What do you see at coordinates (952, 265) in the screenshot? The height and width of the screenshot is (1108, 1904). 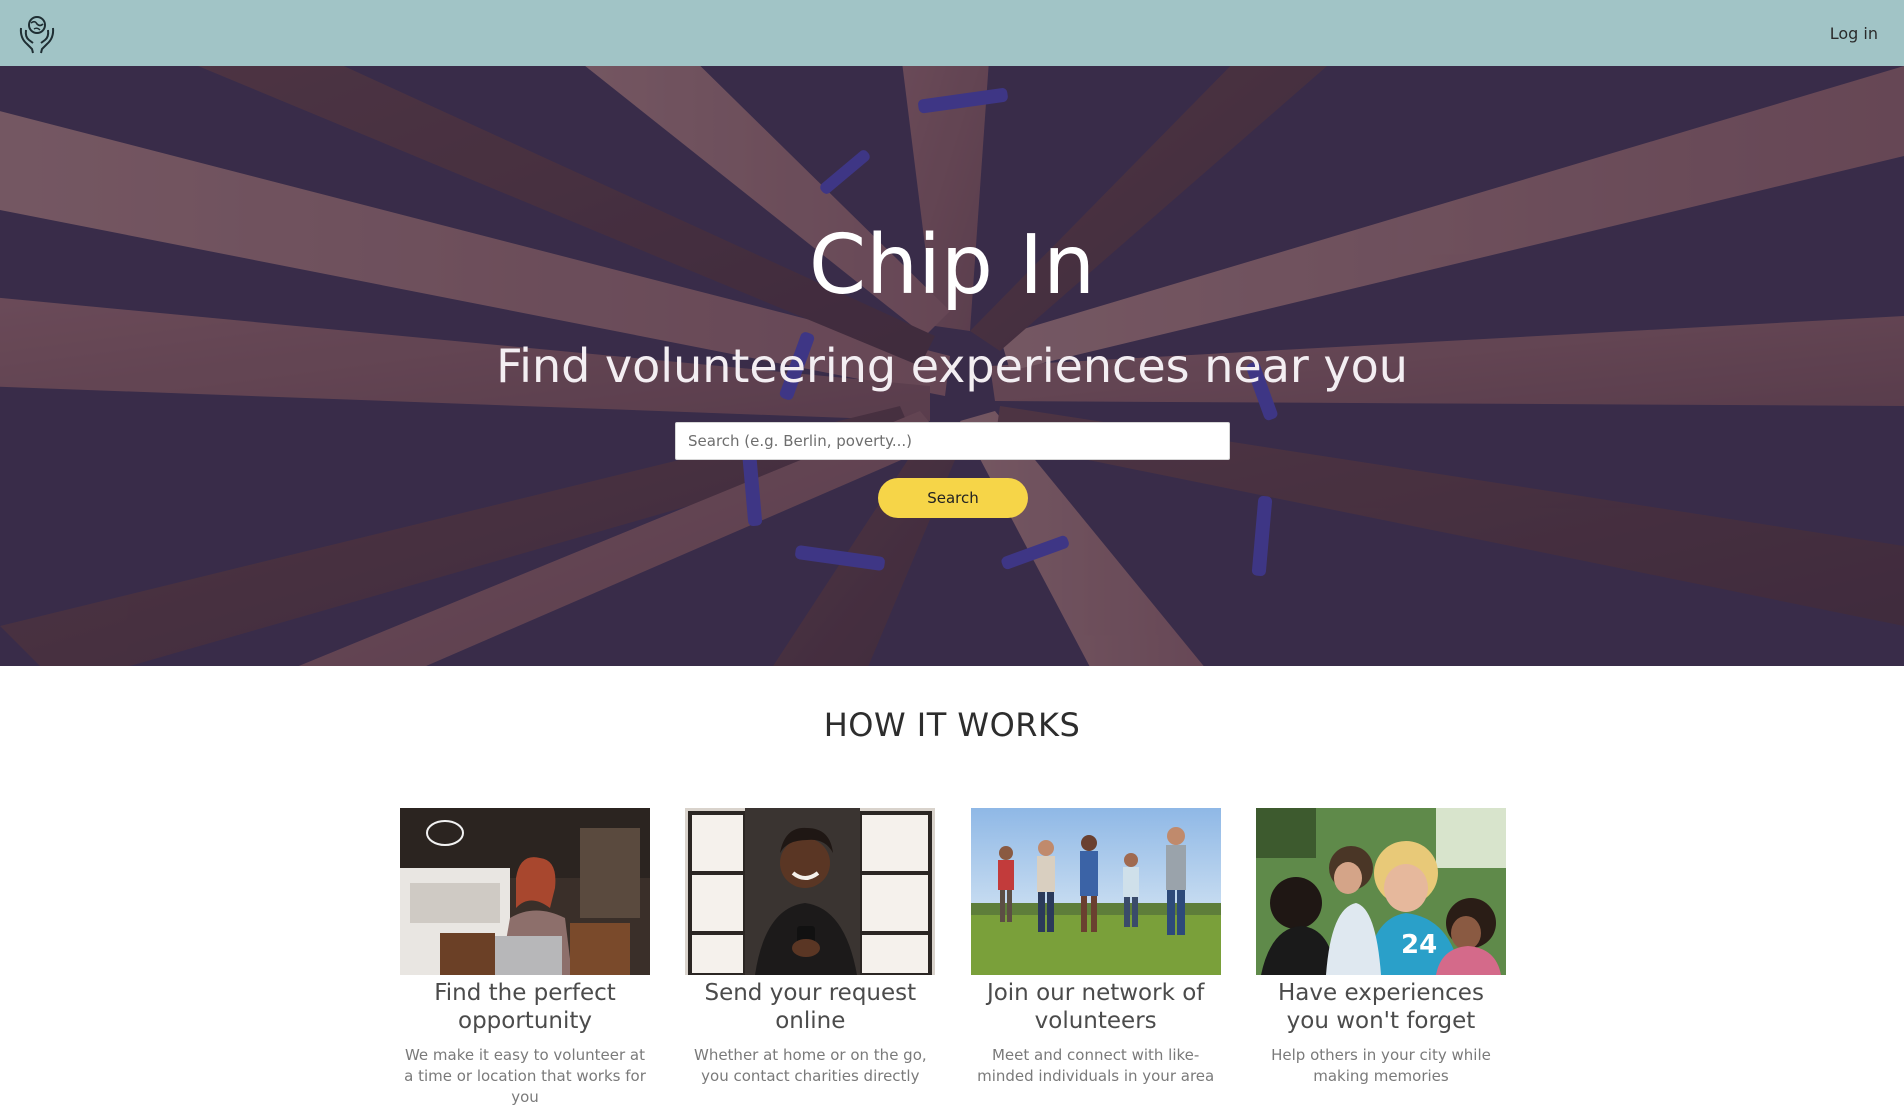 I see `hero-title: Chip In` at bounding box center [952, 265].